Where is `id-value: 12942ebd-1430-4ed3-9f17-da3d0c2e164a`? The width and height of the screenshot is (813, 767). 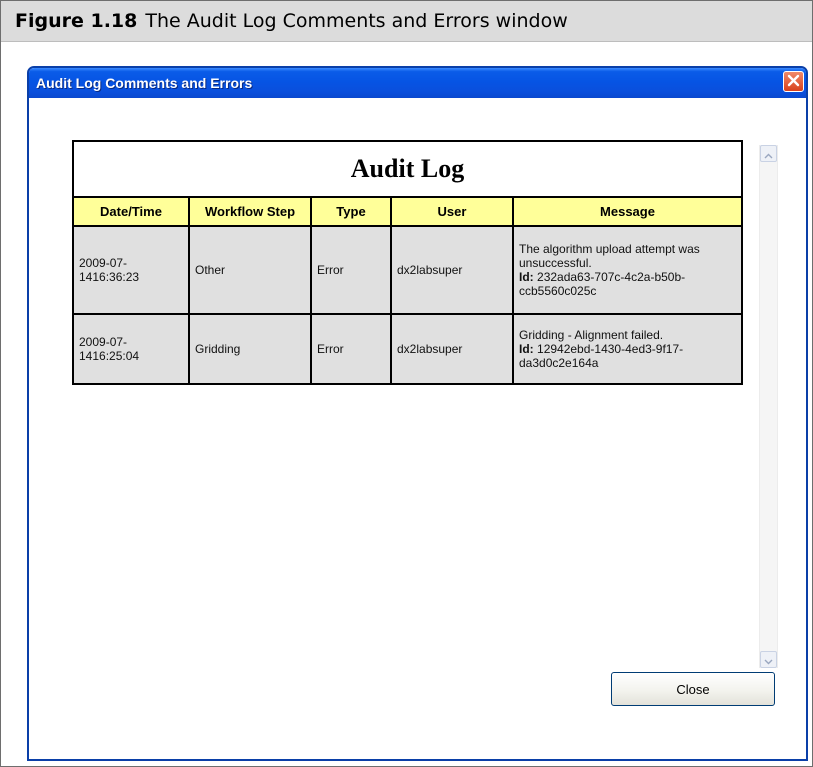
id-value: 12942ebd-1430-4ed3-9f17-da3d0c2e164a is located at coordinates (601, 356).